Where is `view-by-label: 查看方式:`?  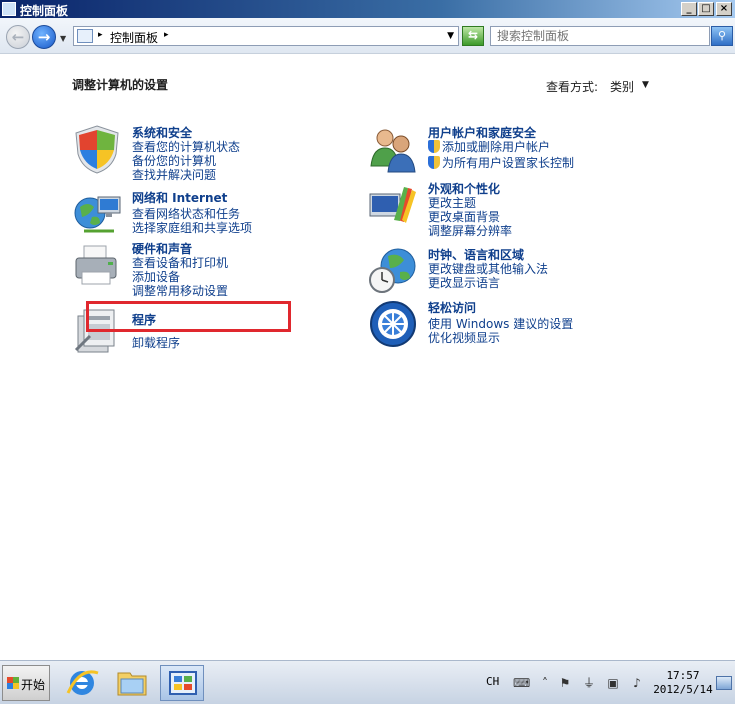
view-by-label: 查看方式: is located at coordinates (572, 87).